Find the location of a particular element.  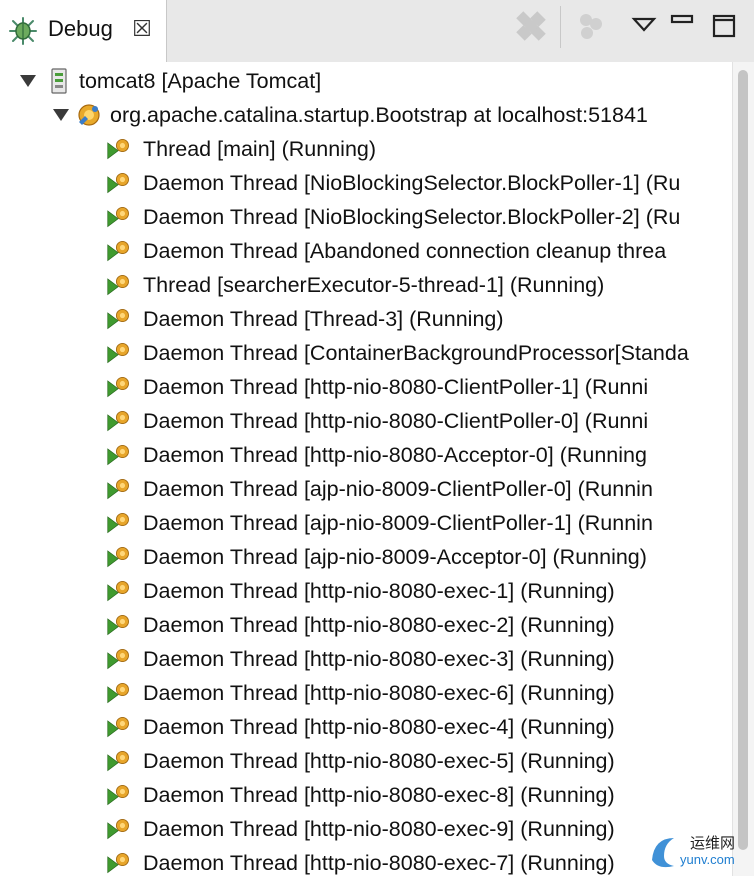

bug-icon is located at coordinates (23, 31).